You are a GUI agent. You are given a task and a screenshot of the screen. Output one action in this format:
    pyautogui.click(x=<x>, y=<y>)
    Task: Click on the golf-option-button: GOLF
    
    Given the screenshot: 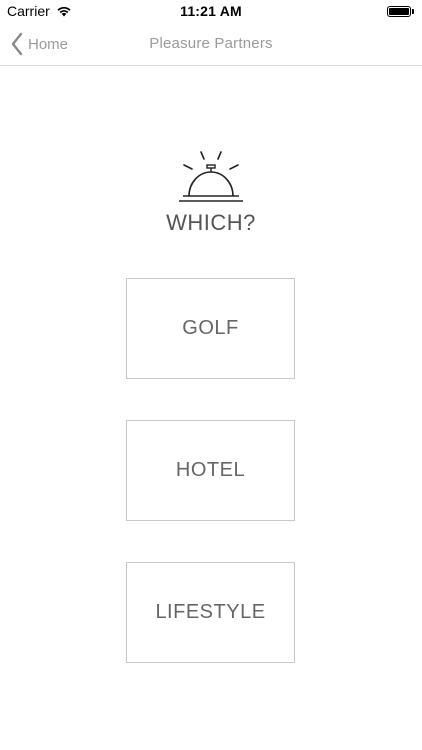 What is the action you would take?
    pyautogui.click(x=210, y=328)
    